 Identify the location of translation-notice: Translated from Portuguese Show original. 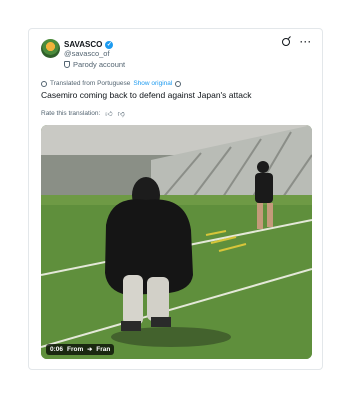
(111, 83).